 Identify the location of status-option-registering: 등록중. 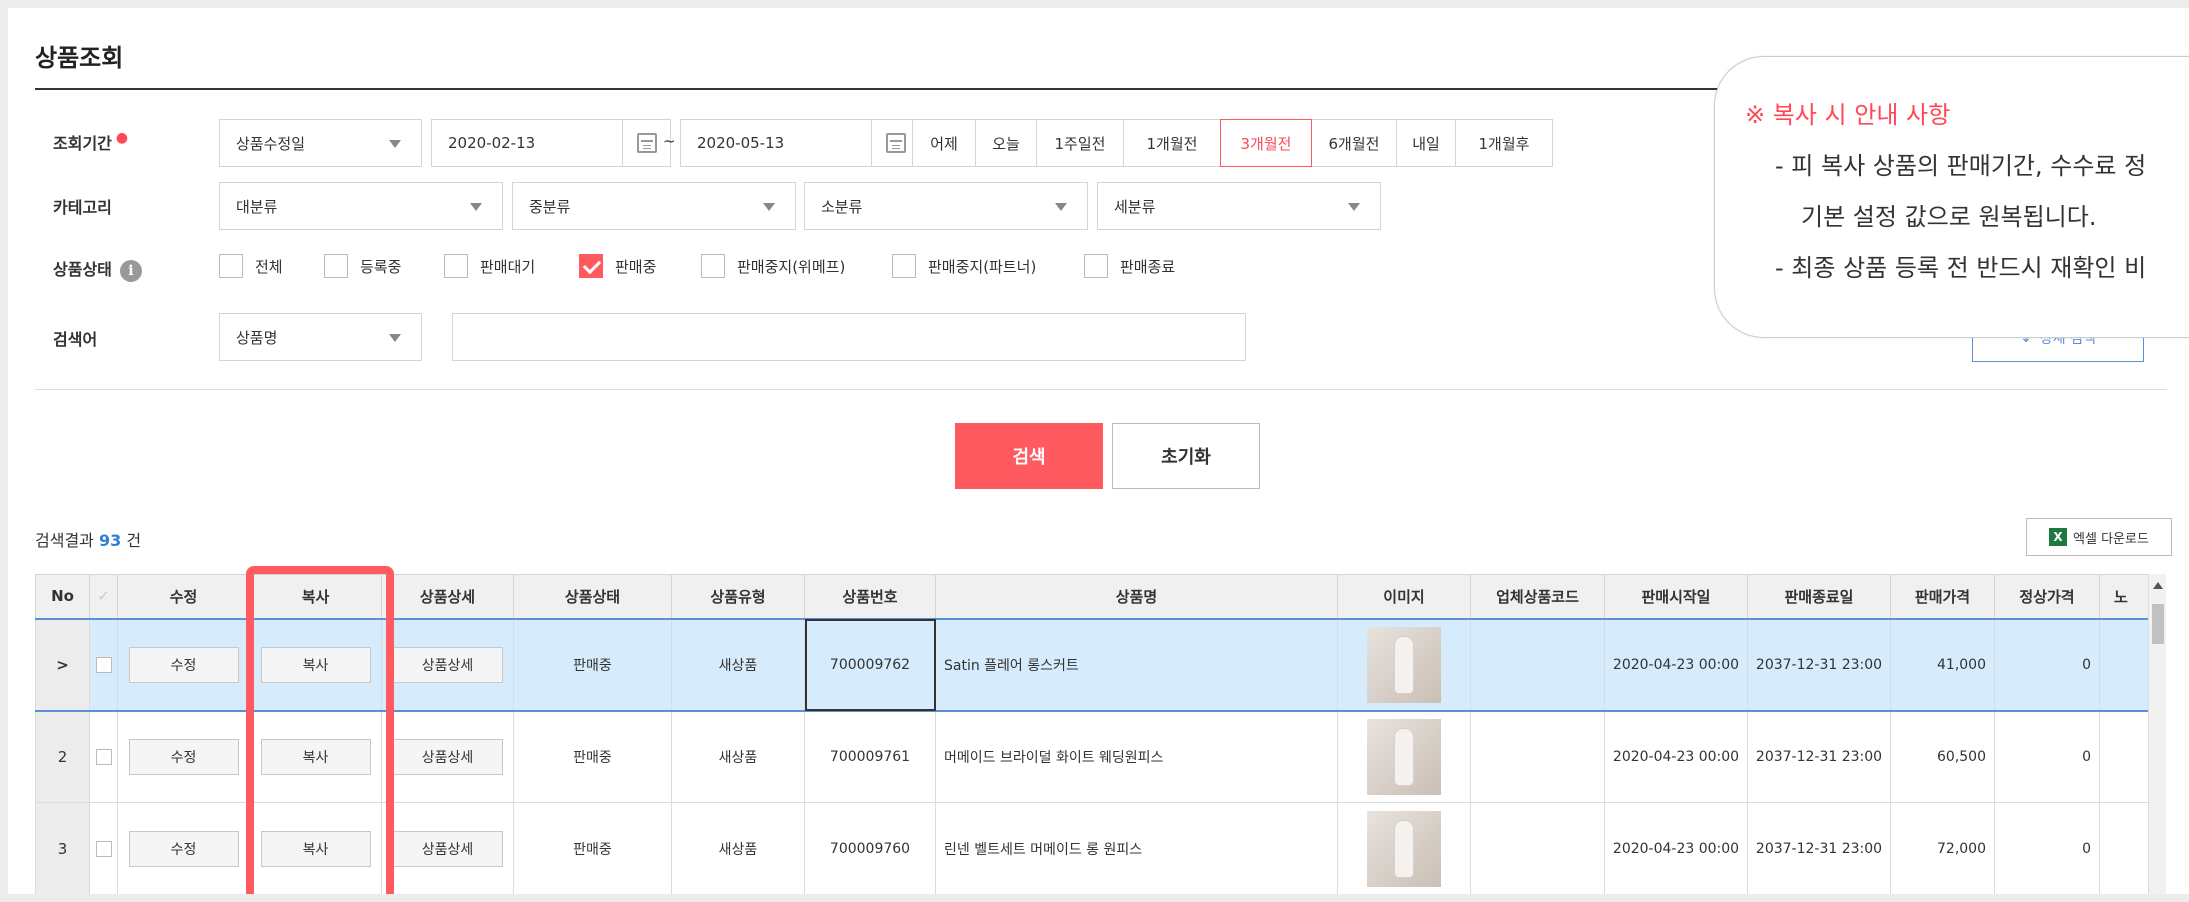
(362, 266).